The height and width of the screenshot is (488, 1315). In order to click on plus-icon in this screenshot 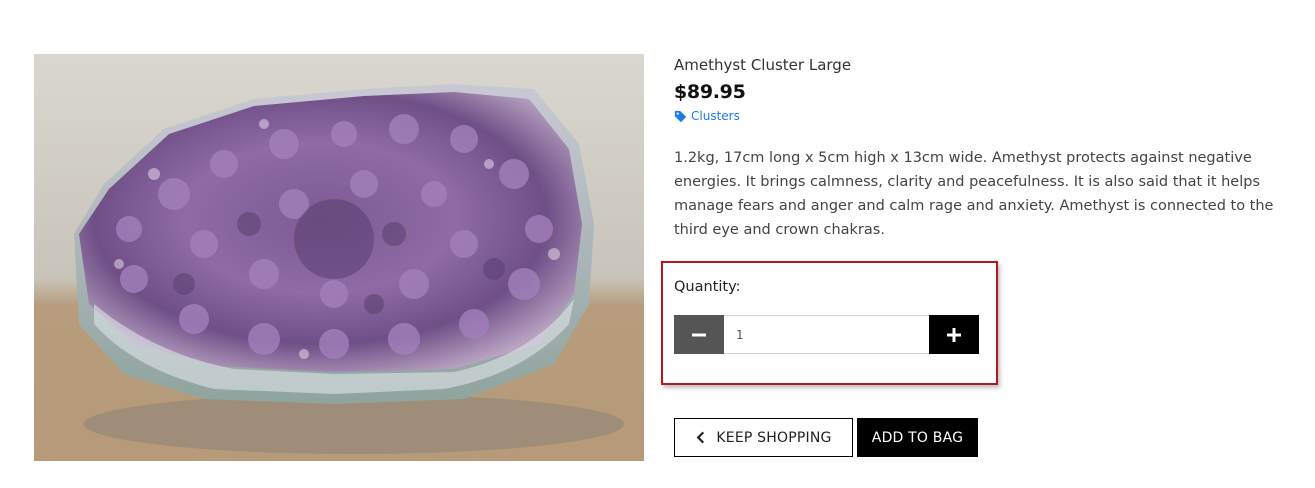, I will do `click(954, 334)`.